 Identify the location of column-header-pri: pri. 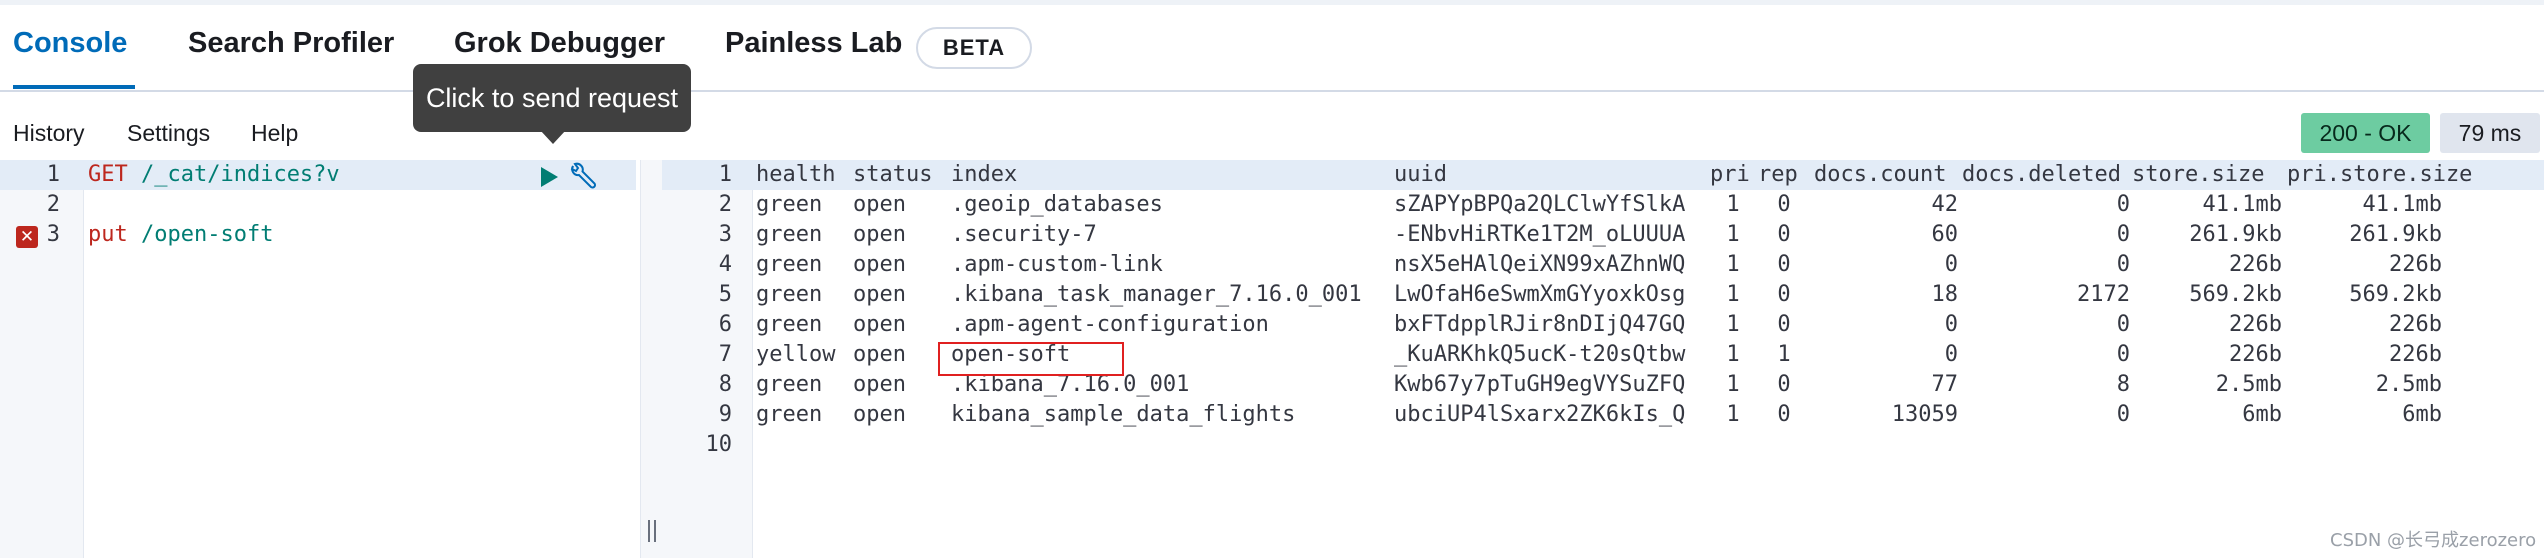
(1730, 174).